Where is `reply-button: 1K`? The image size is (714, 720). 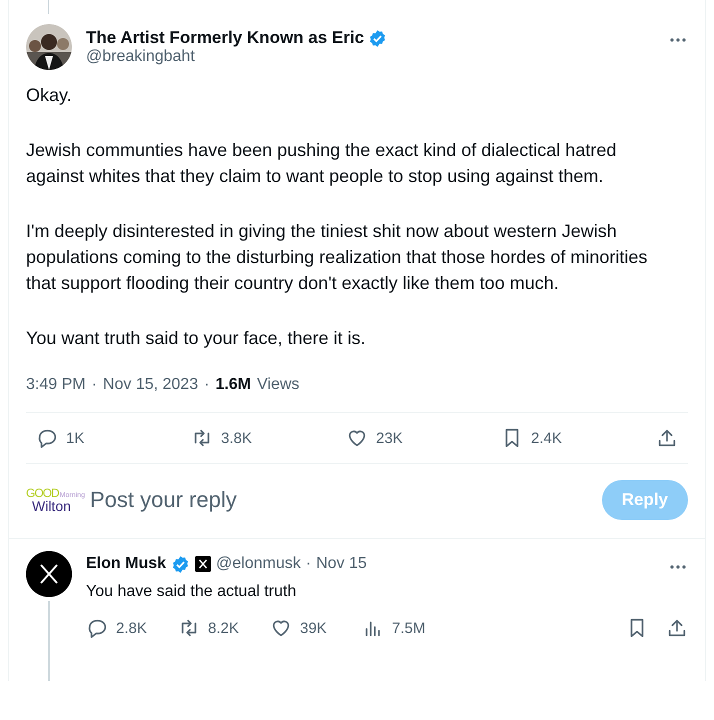
reply-button: 1K is located at coordinates (76, 438).